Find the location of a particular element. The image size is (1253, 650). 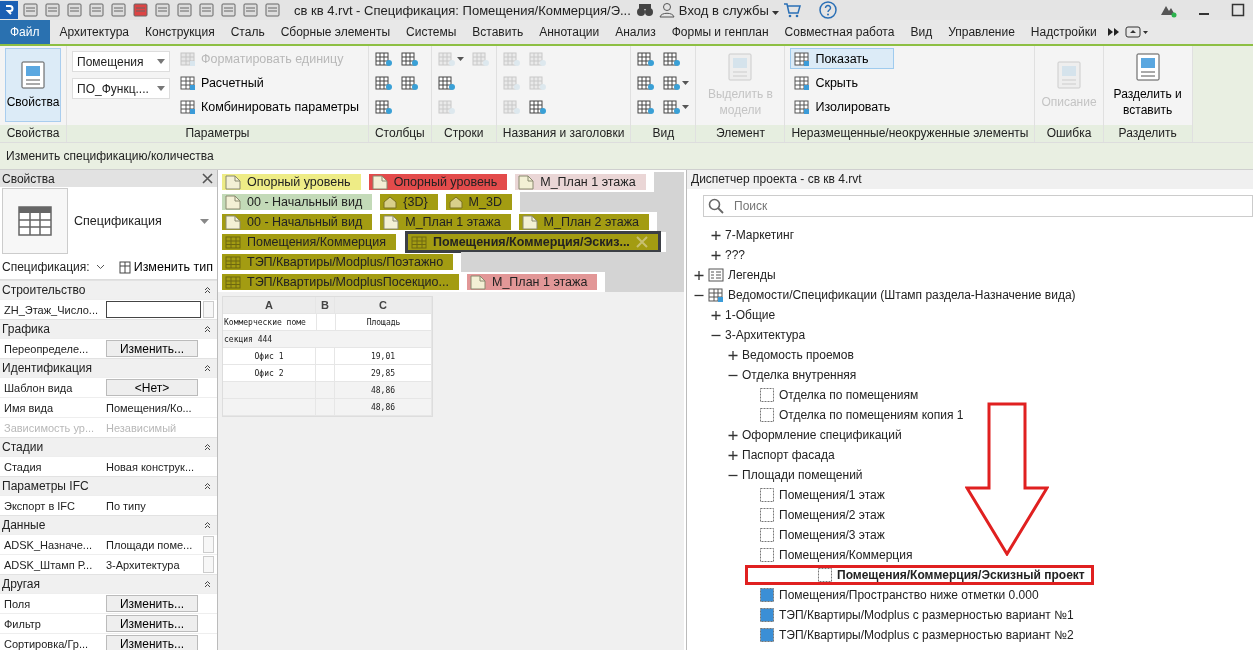

tree-item: ТЭП/Квартиры/Modplus с размерностью вариант №1 is located at coordinates (885, 615).